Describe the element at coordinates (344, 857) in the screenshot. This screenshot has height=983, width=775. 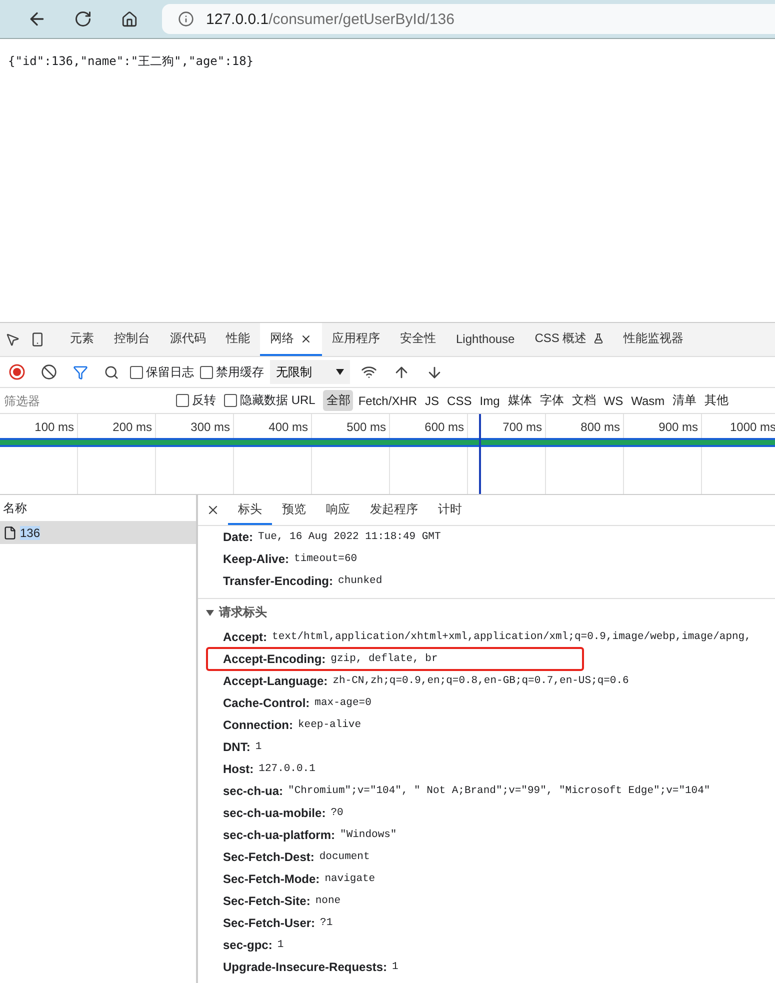
I see `header-value: document` at that location.